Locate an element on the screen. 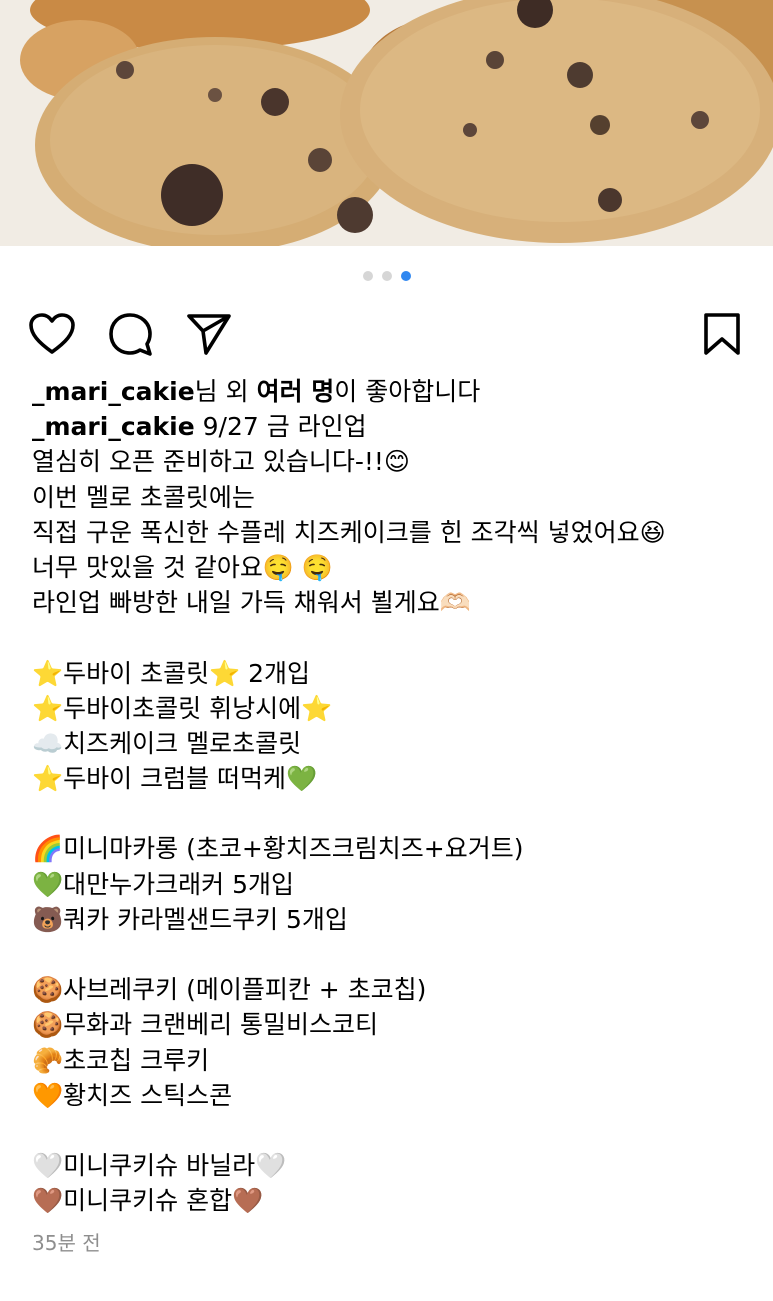 The height and width of the screenshot is (1301, 773). comment-icon is located at coordinates (131, 337).